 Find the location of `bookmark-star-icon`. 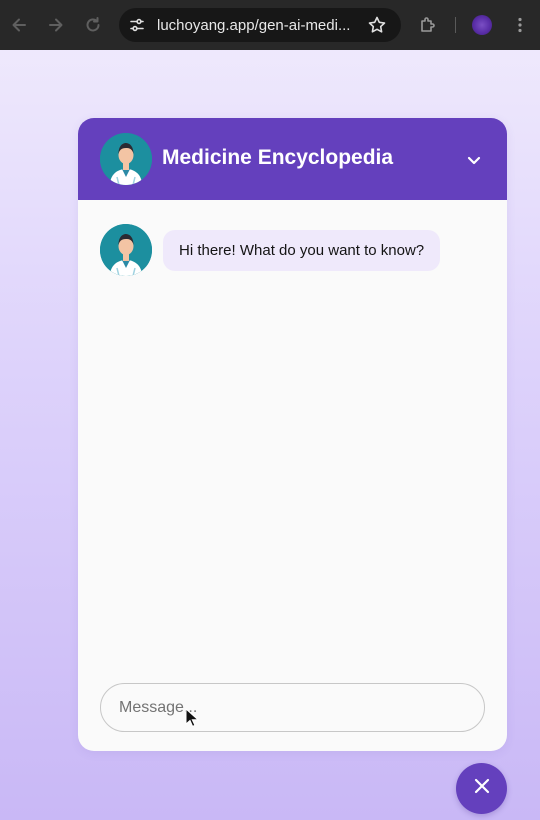

bookmark-star-icon is located at coordinates (377, 25).